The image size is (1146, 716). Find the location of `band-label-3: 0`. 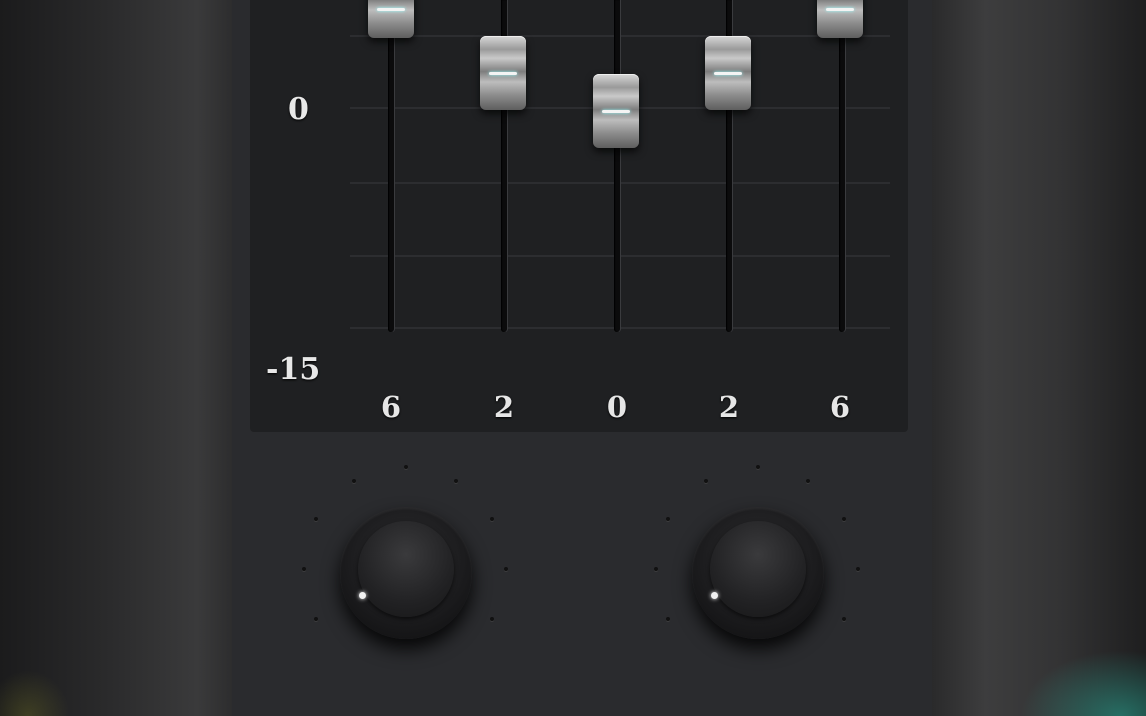

band-label-3: 0 is located at coordinates (617, 407).